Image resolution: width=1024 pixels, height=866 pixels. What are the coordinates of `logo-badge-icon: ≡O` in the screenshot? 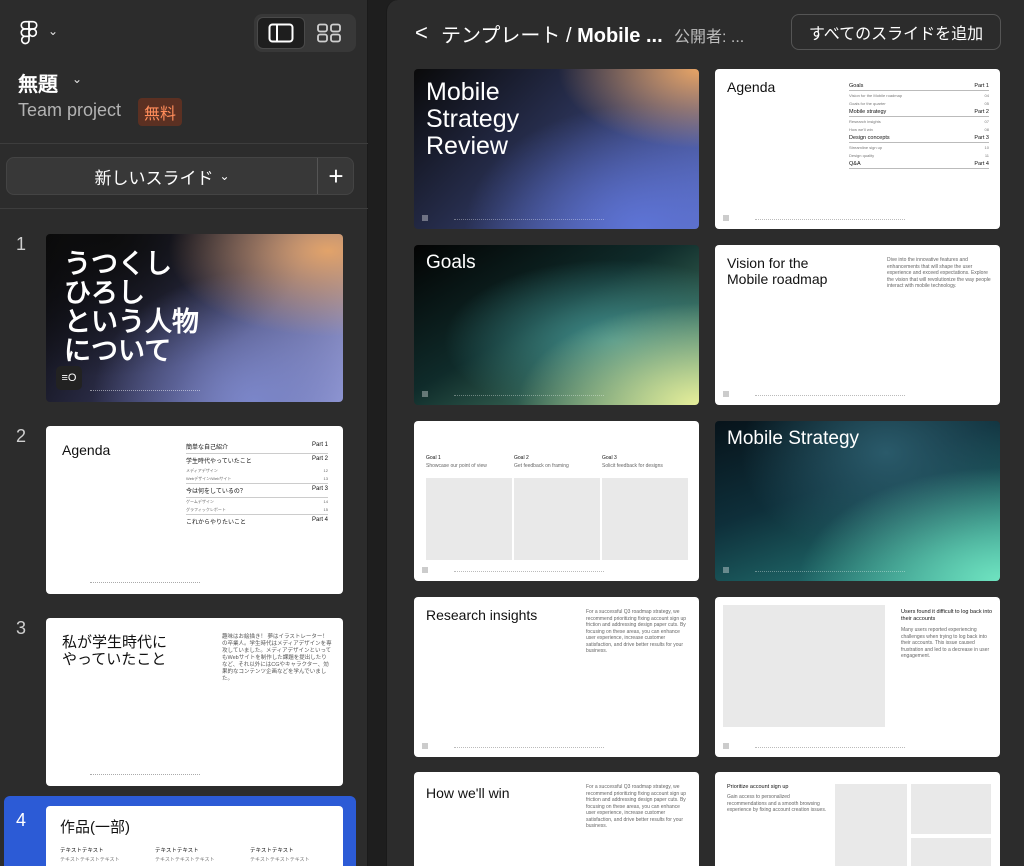 It's located at (69, 378).